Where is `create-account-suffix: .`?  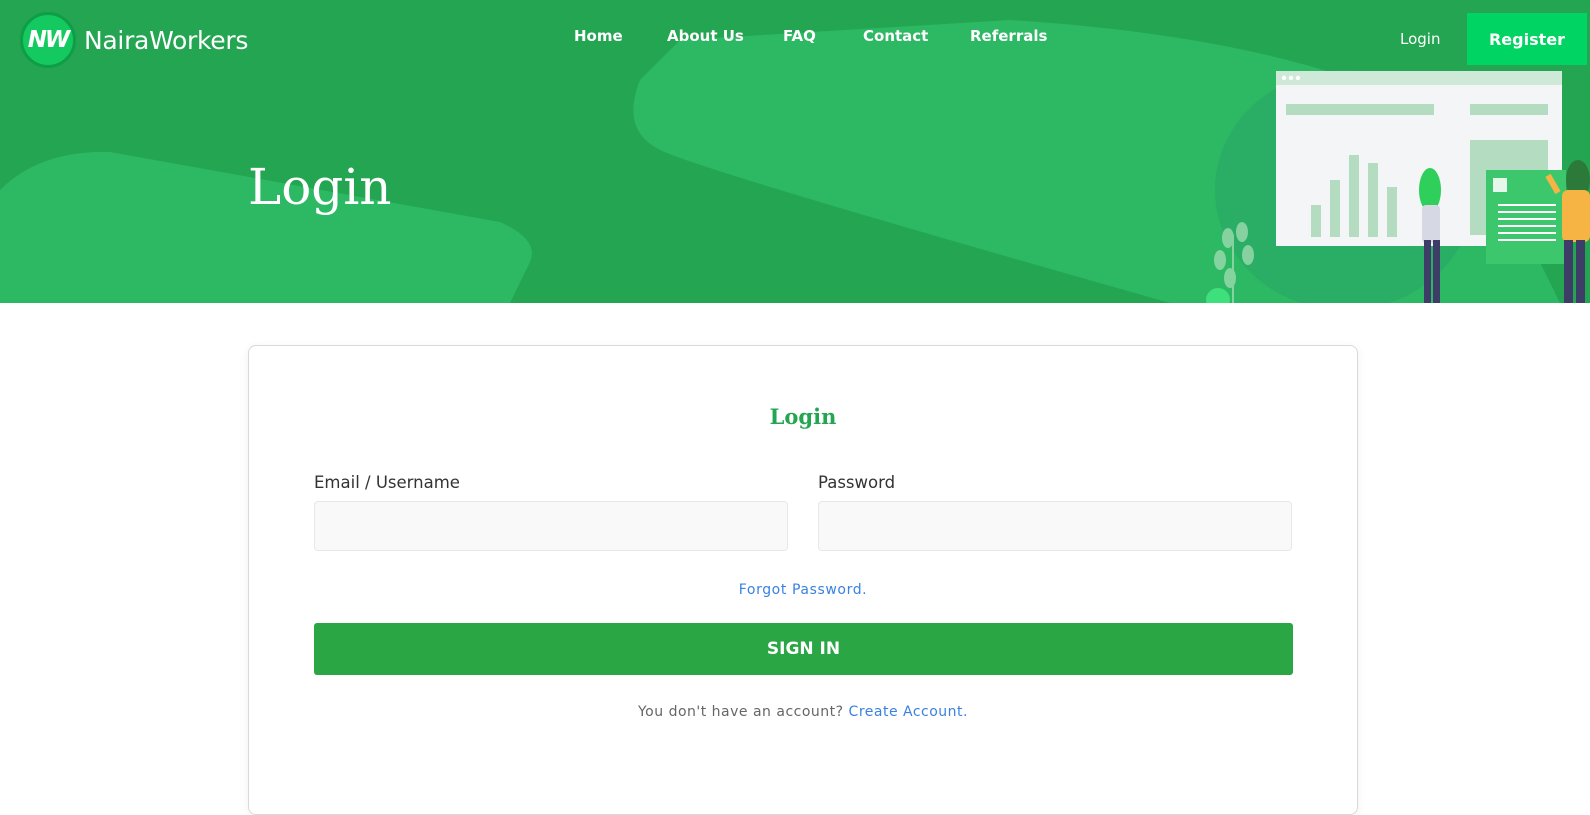
create-account-suffix: . is located at coordinates (965, 712).